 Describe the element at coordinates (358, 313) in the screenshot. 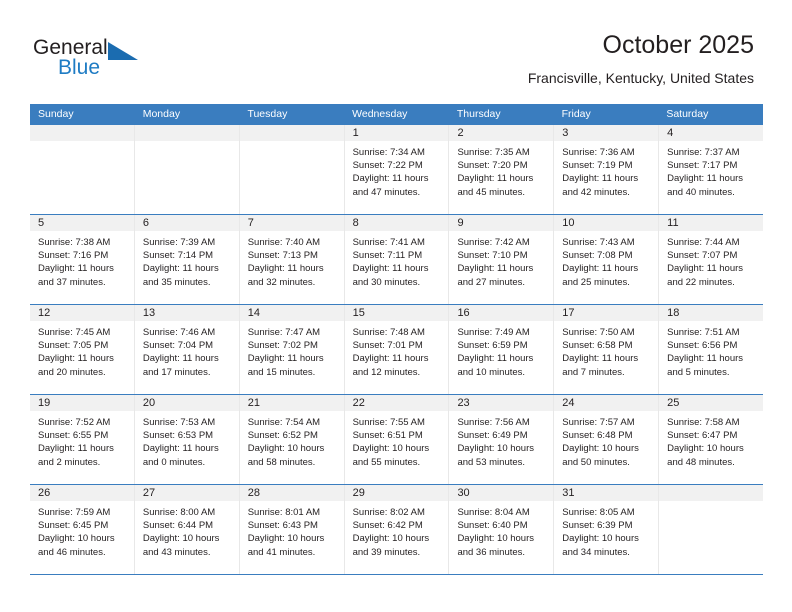

I see `day-number: 15` at that location.